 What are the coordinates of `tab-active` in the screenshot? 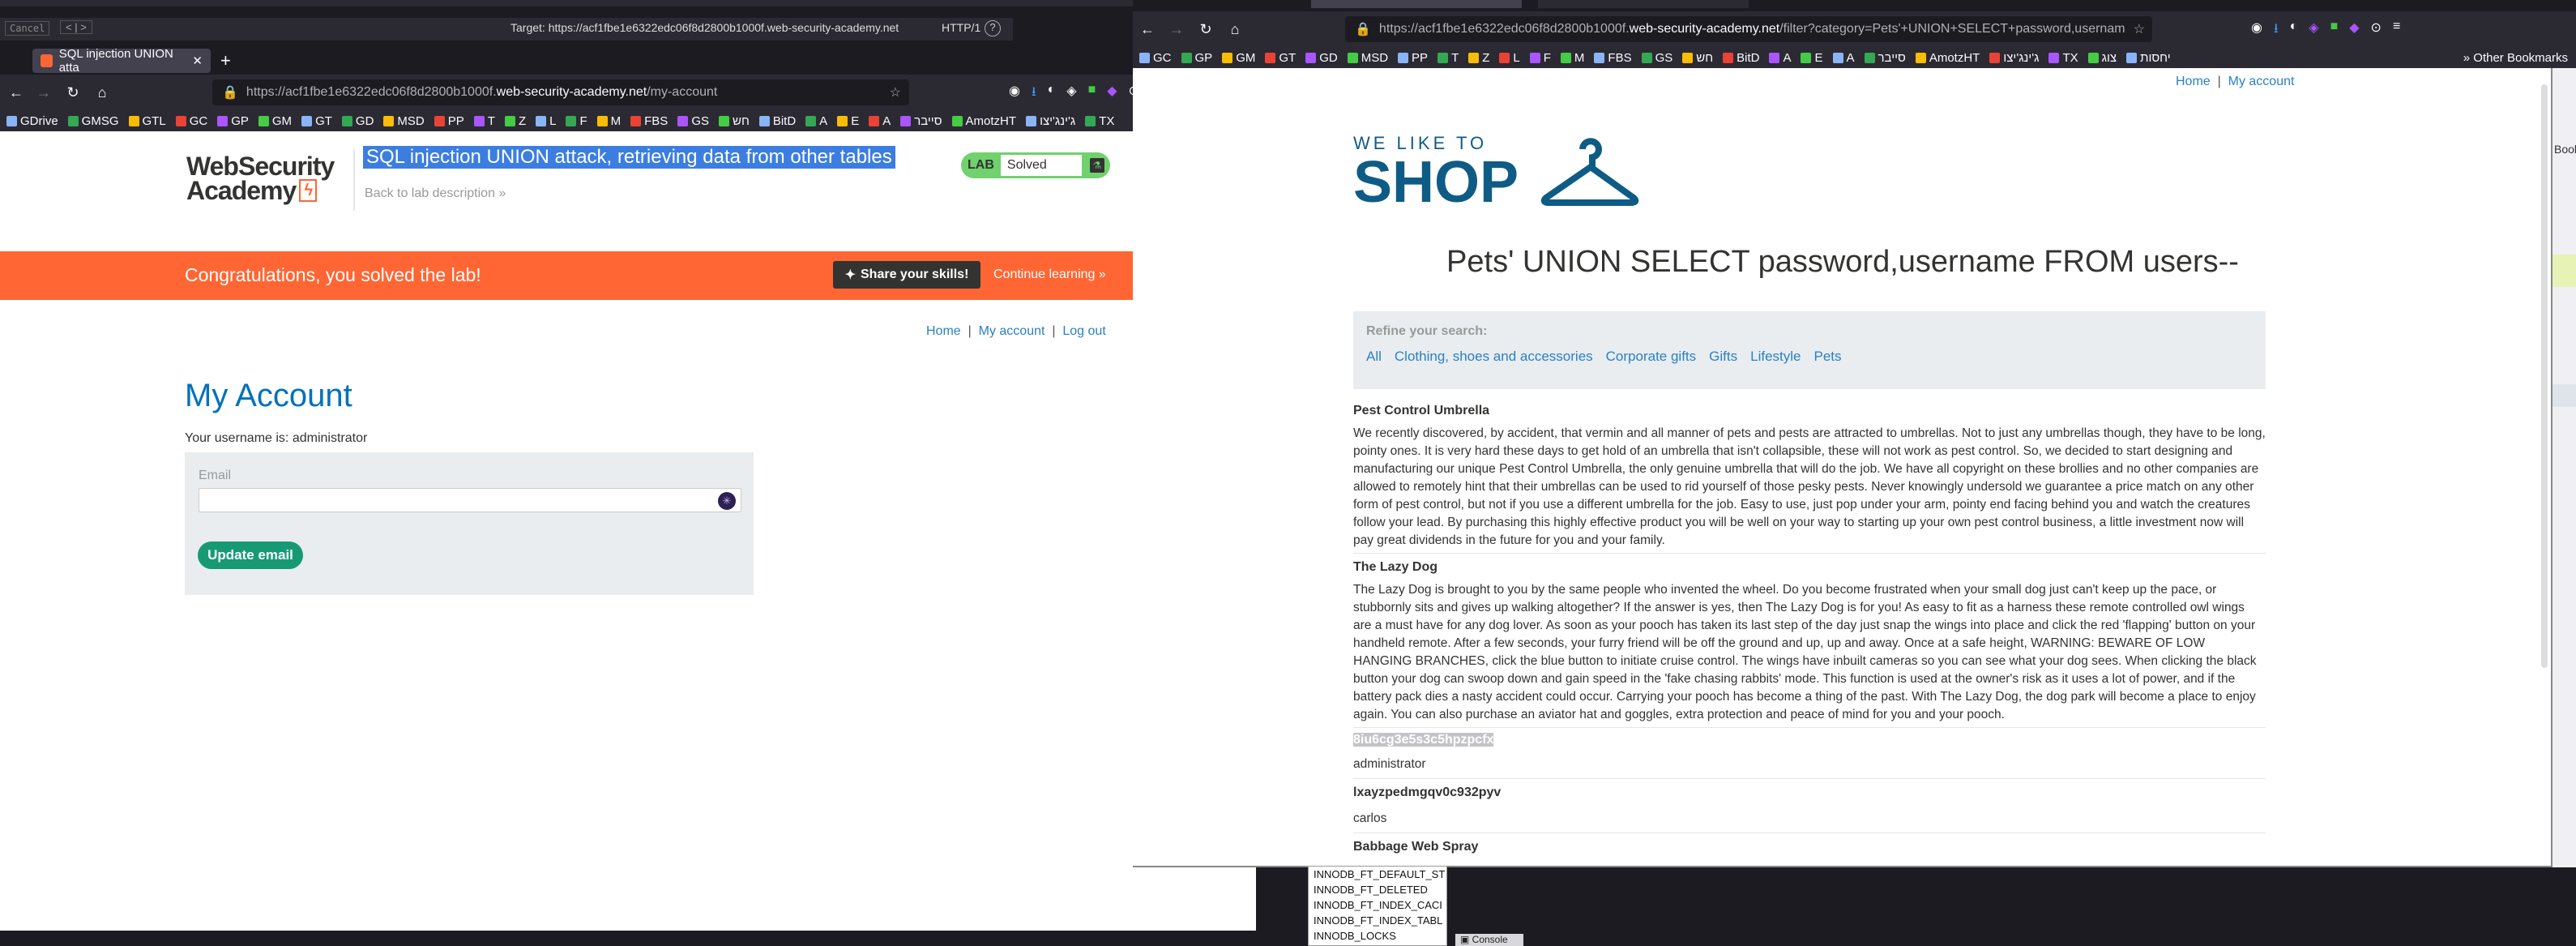 It's located at (1416, 4).